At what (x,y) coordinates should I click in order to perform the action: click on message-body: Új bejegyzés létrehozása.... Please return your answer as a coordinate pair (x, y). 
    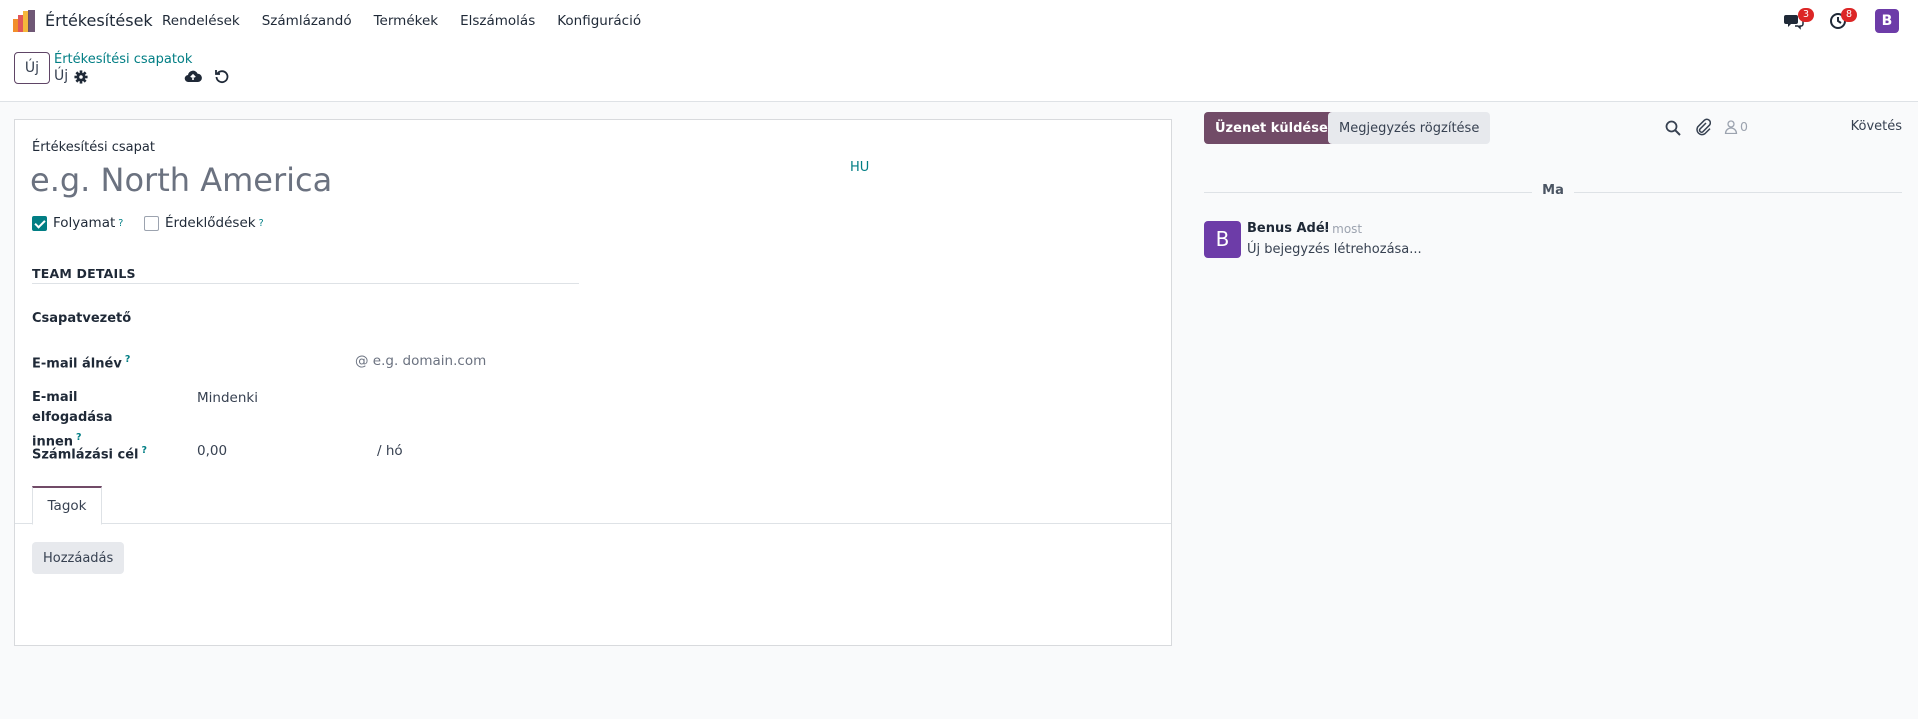
    Looking at the image, I should click on (1334, 249).